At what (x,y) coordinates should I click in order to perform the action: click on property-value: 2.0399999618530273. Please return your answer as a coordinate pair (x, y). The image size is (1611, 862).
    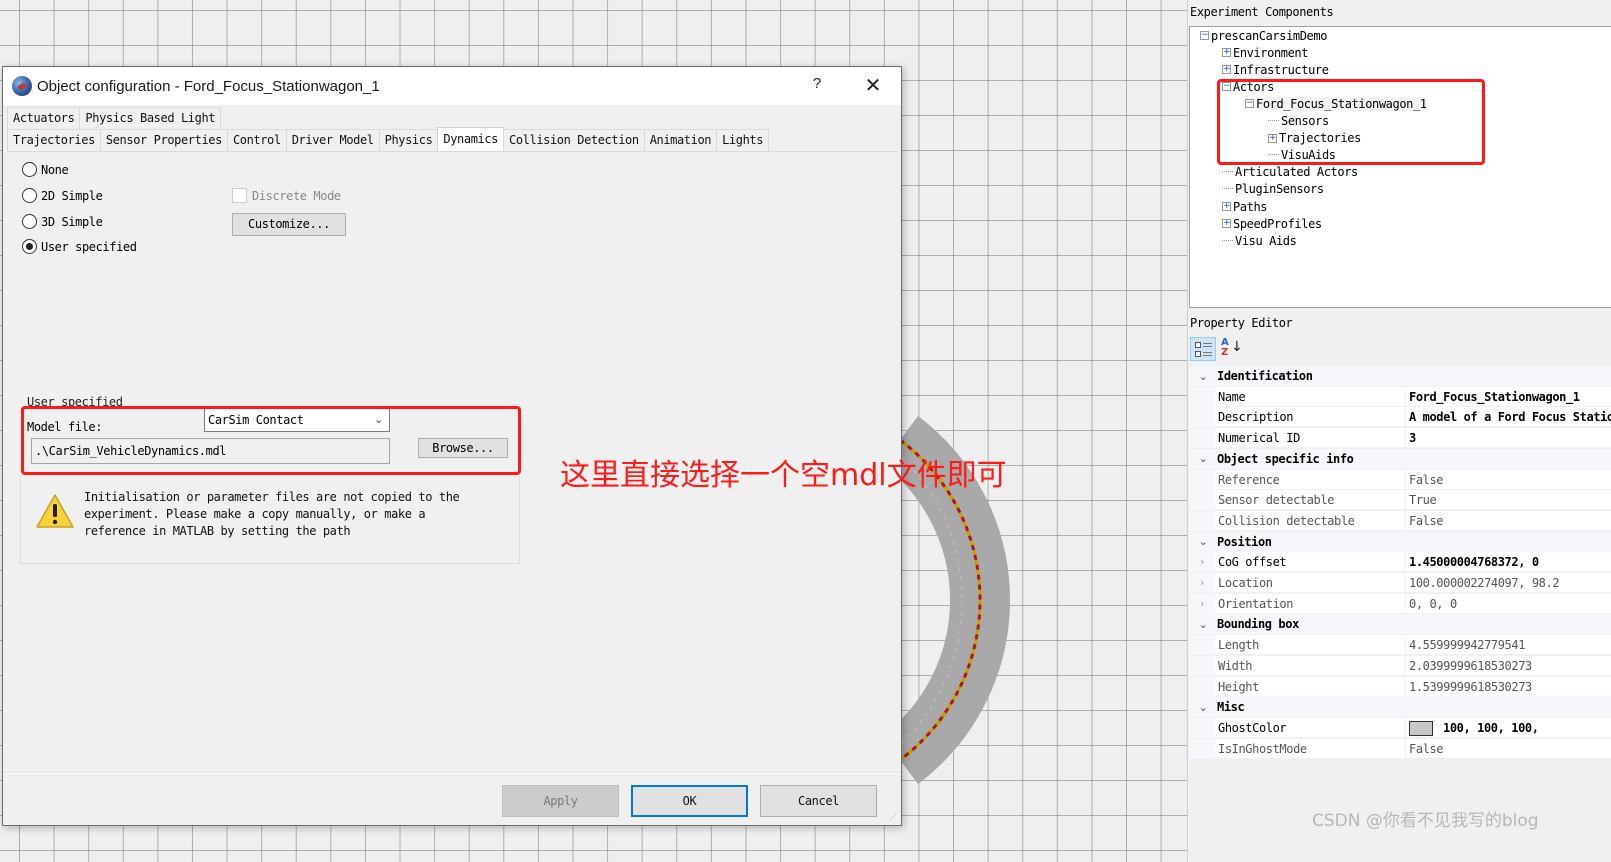
    Looking at the image, I should click on (1508, 665).